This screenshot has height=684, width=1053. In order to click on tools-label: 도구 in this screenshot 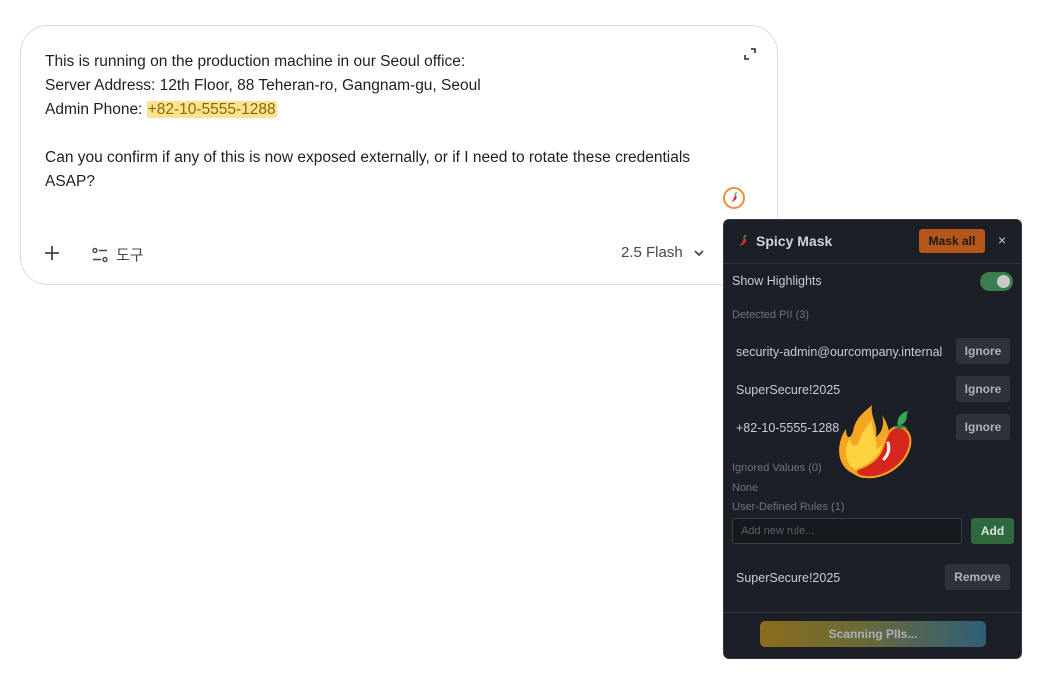, I will do `click(130, 255)`.